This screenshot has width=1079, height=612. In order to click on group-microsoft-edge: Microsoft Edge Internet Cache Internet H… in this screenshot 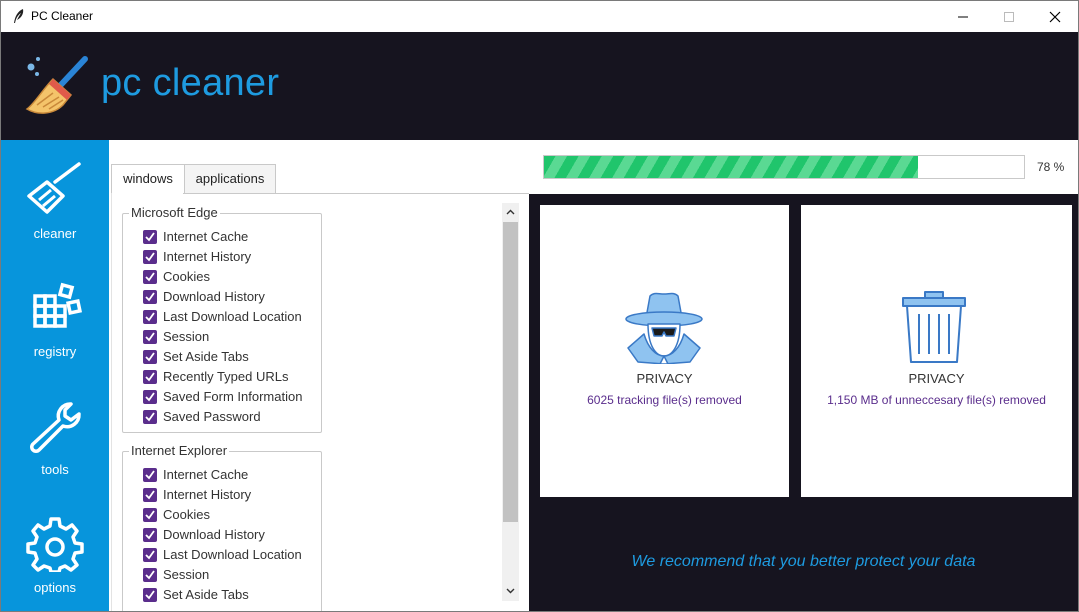, I will do `click(222, 319)`.